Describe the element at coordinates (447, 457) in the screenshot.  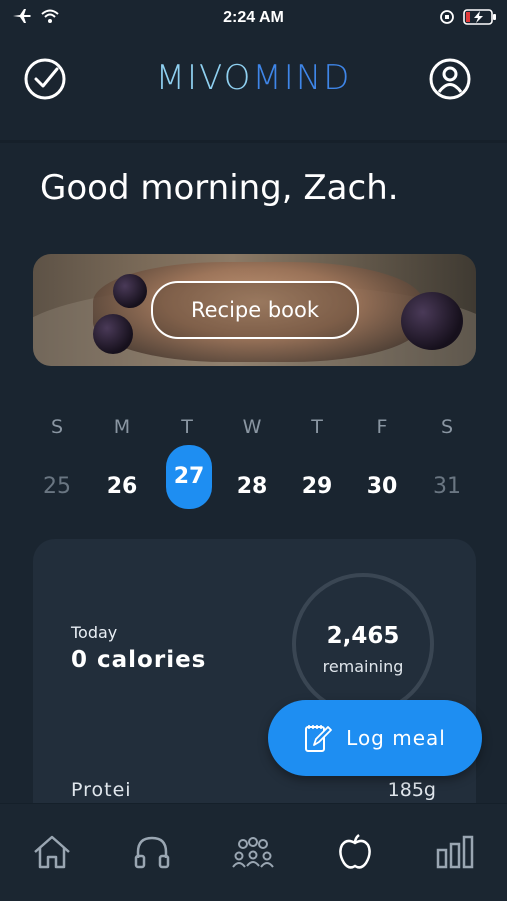
I see `day-sat: S 31` at that location.